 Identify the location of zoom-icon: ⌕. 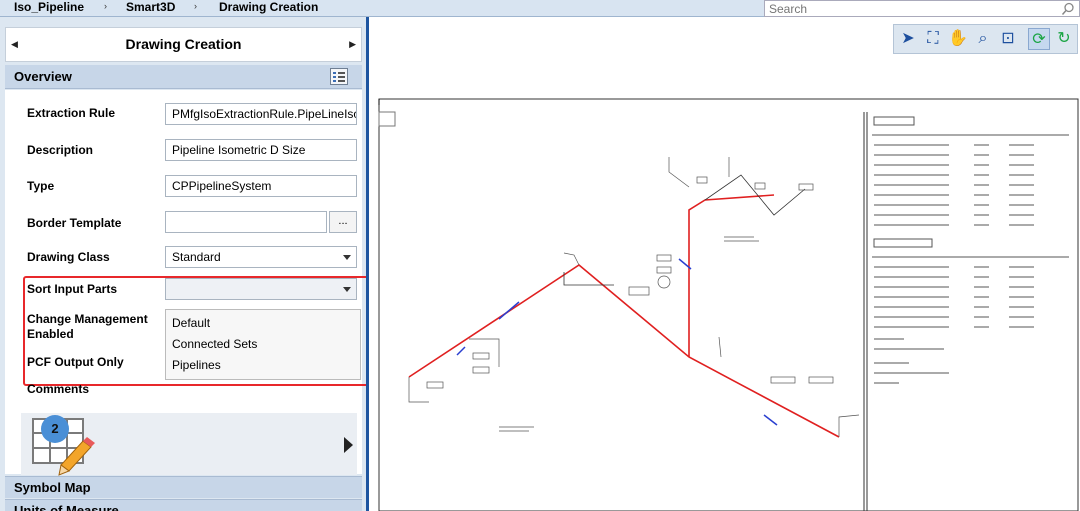
(983, 39).